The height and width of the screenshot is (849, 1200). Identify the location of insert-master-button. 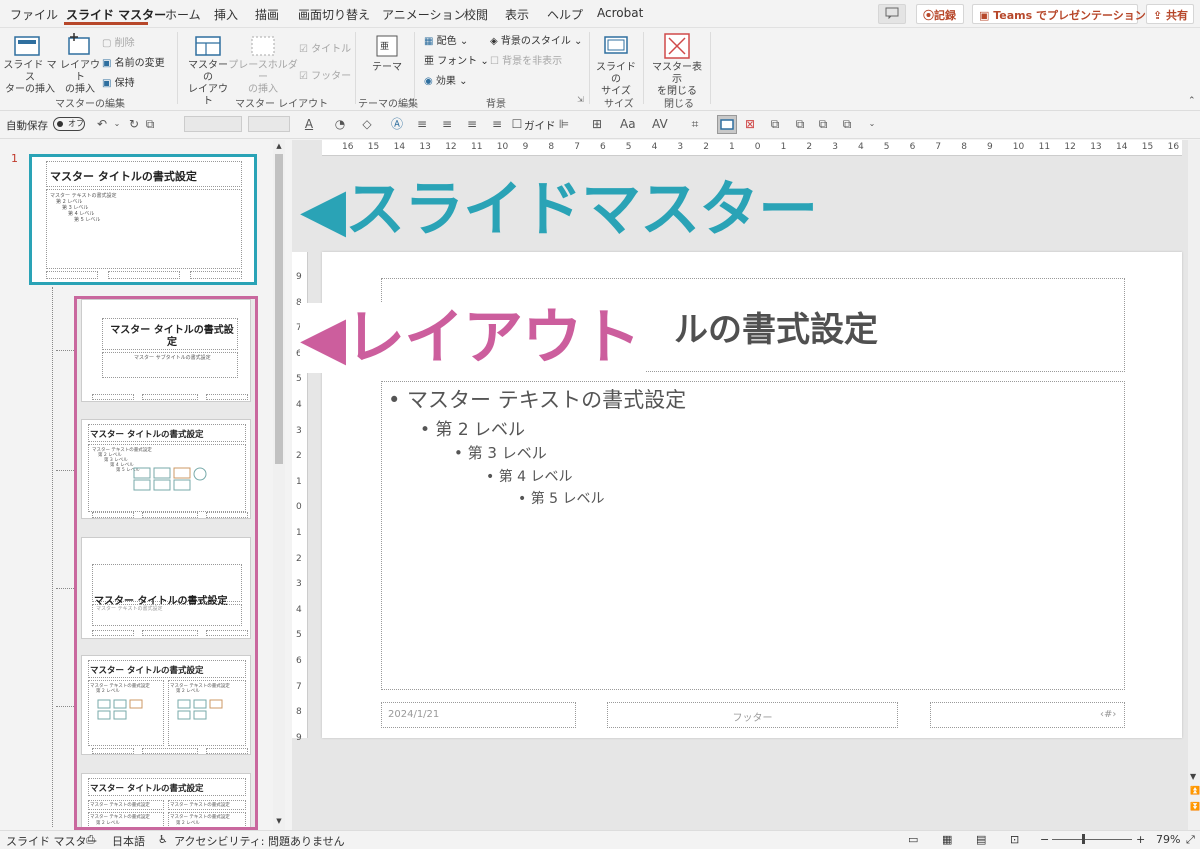
(27, 46).